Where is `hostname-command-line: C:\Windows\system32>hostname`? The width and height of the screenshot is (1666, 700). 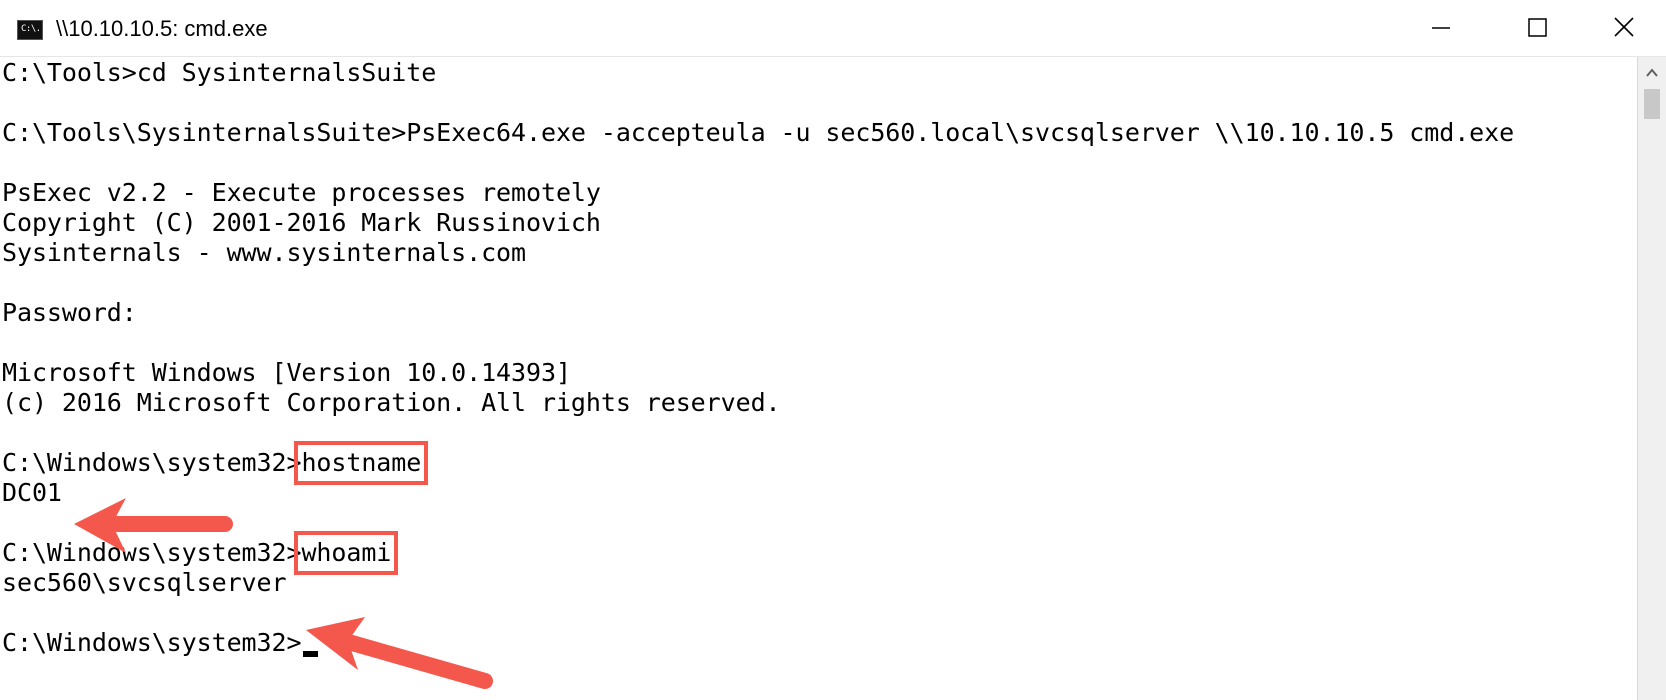 hostname-command-line: C:\Windows\system32>hostname is located at coordinates (215, 463).